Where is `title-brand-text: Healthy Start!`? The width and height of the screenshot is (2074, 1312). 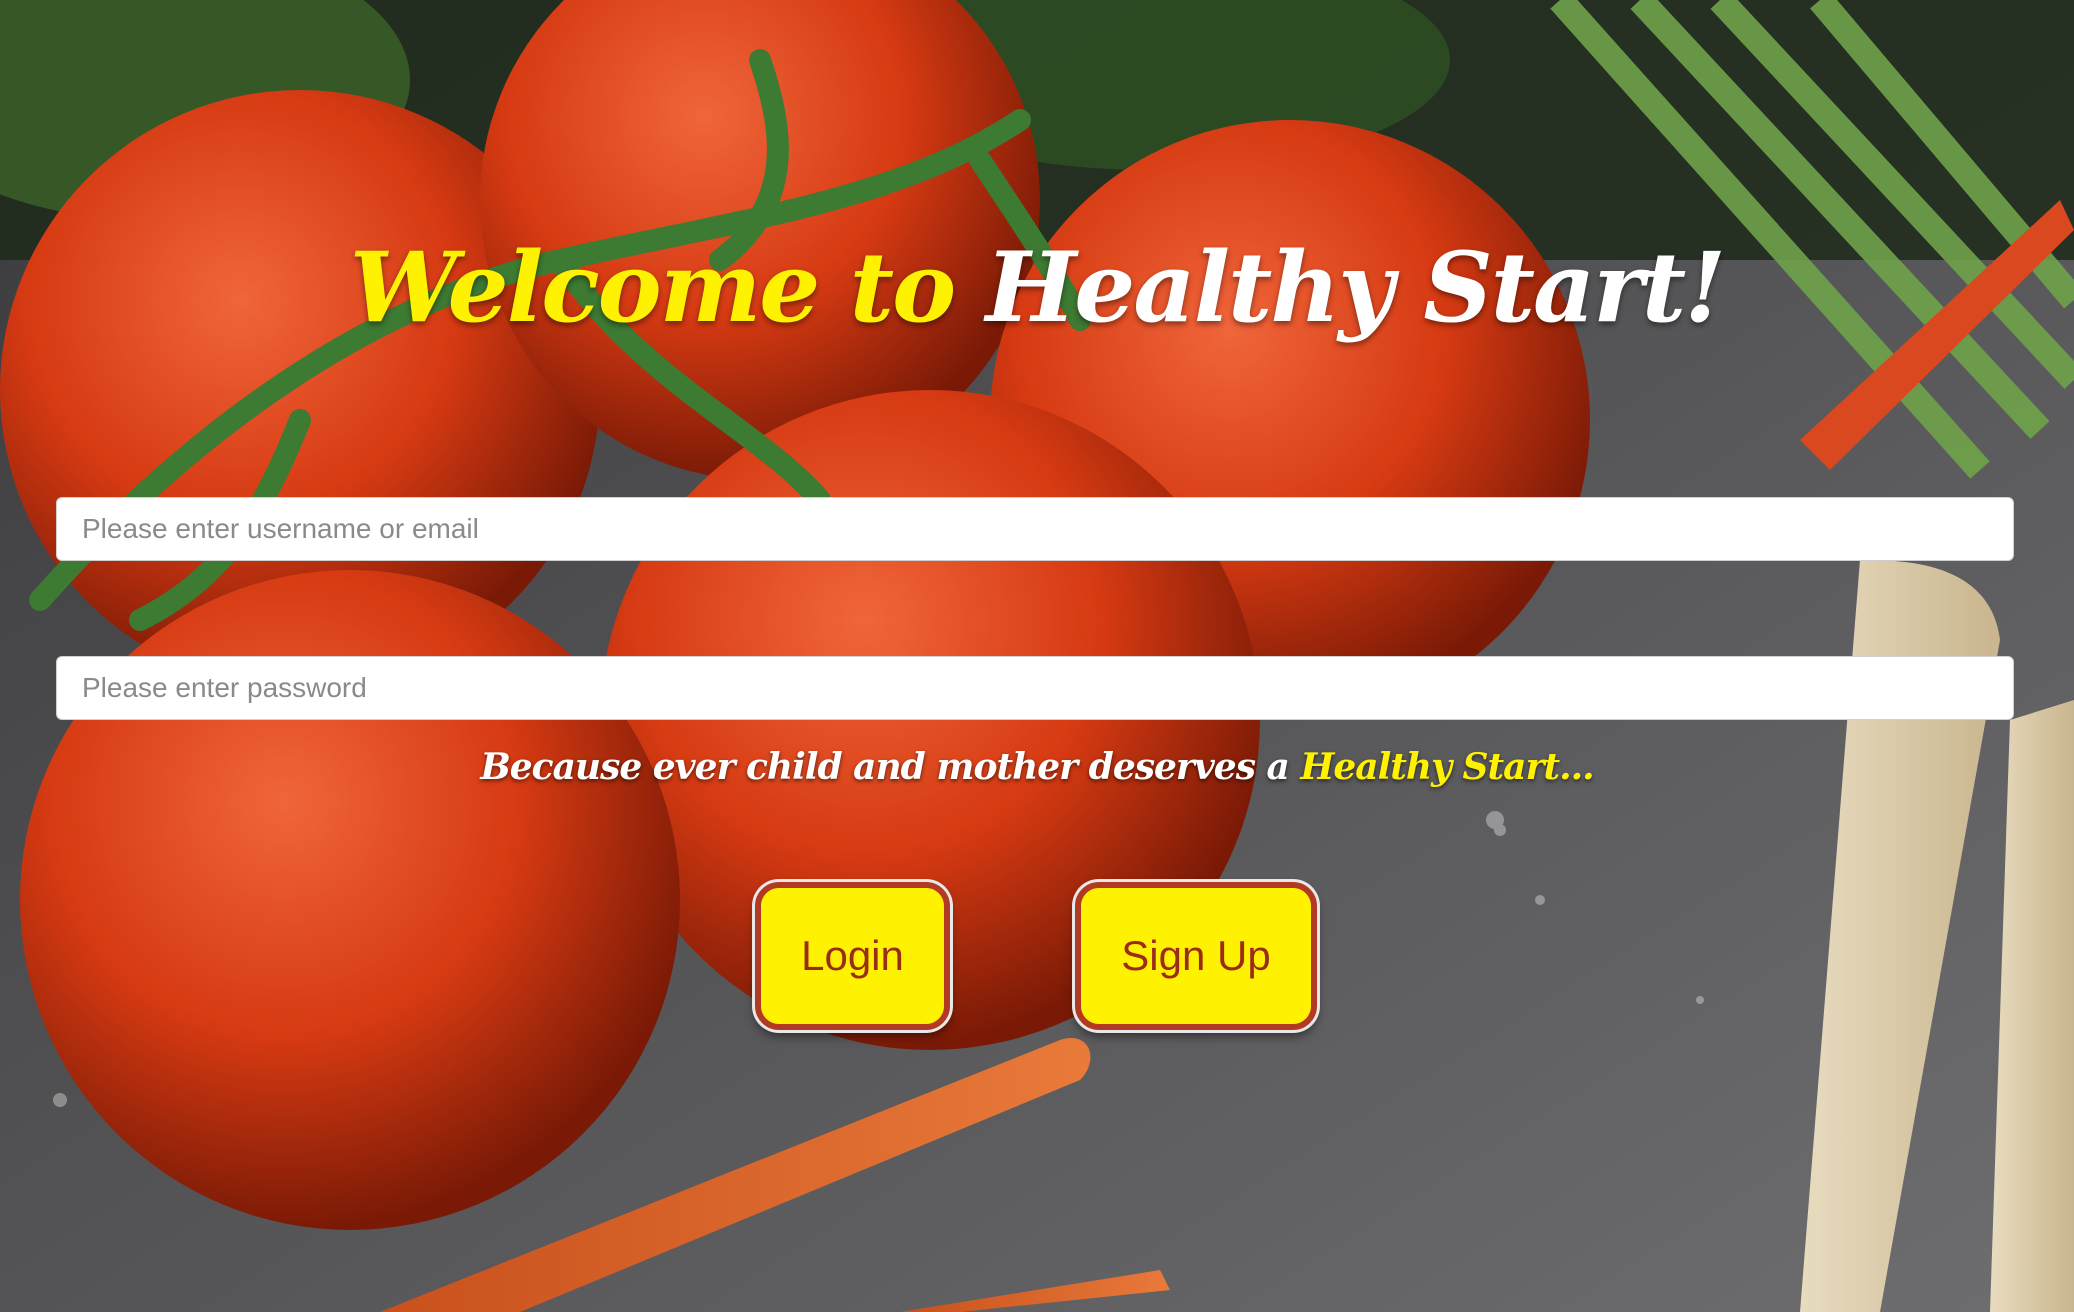
title-brand-text: Healthy Start! is located at coordinates (1356, 287).